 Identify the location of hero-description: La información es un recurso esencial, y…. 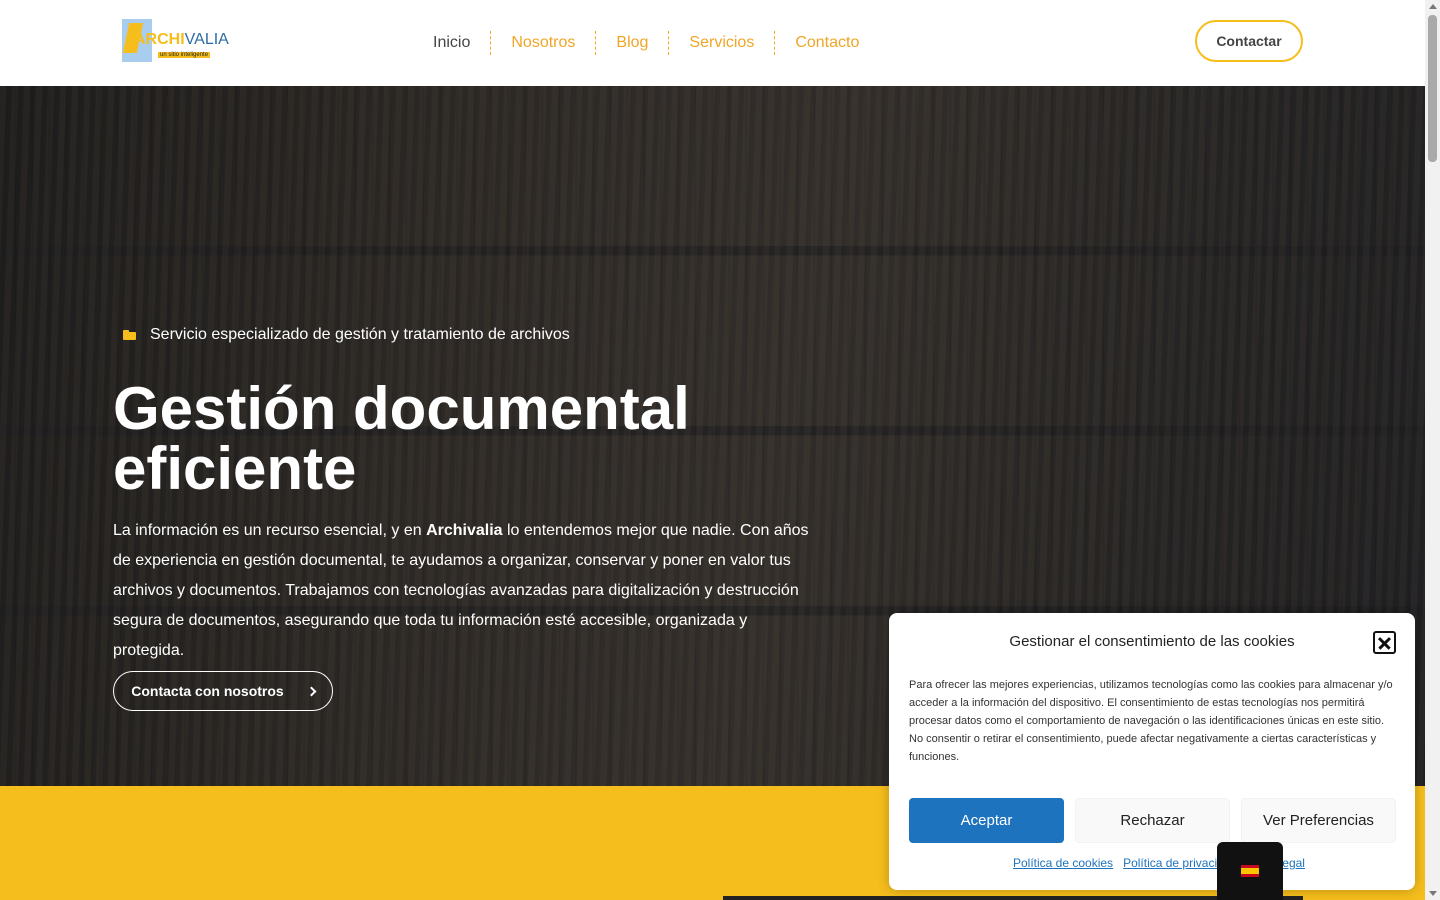
(461, 590).